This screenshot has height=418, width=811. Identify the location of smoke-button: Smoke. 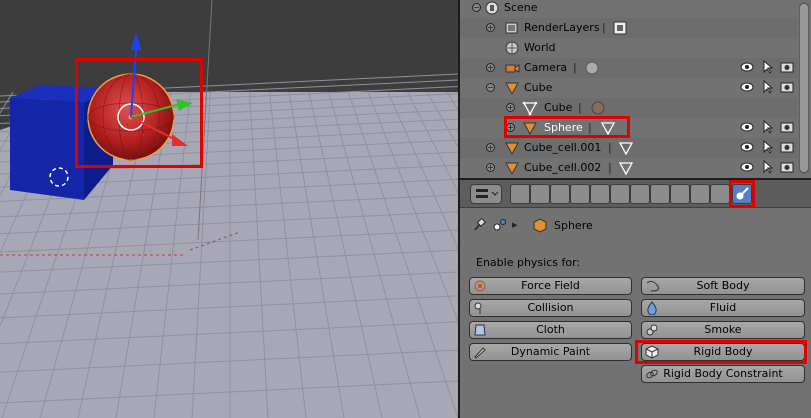
(723, 330).